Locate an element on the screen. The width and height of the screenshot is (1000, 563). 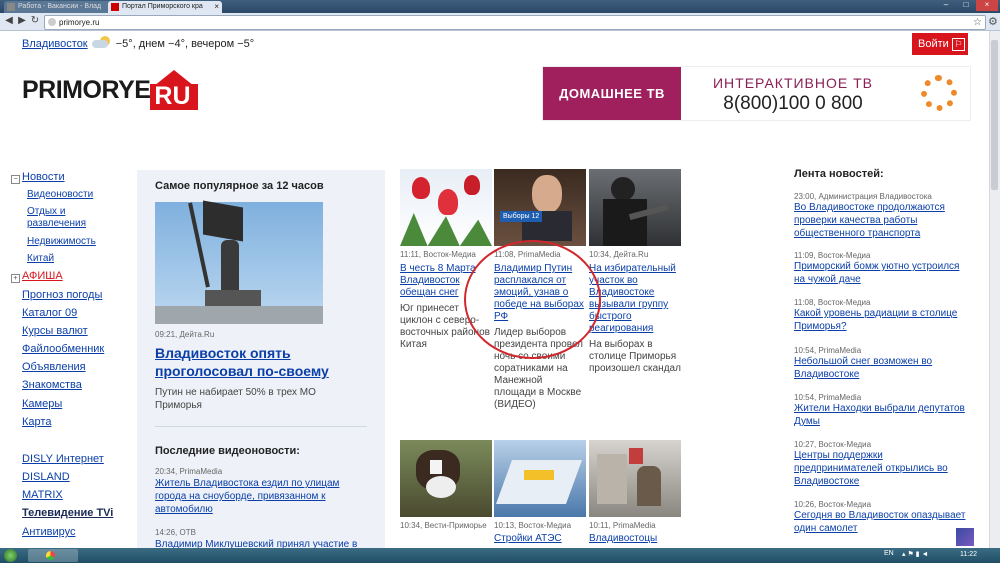
cloudy-weather-icon is located at coordinates (102, 42).